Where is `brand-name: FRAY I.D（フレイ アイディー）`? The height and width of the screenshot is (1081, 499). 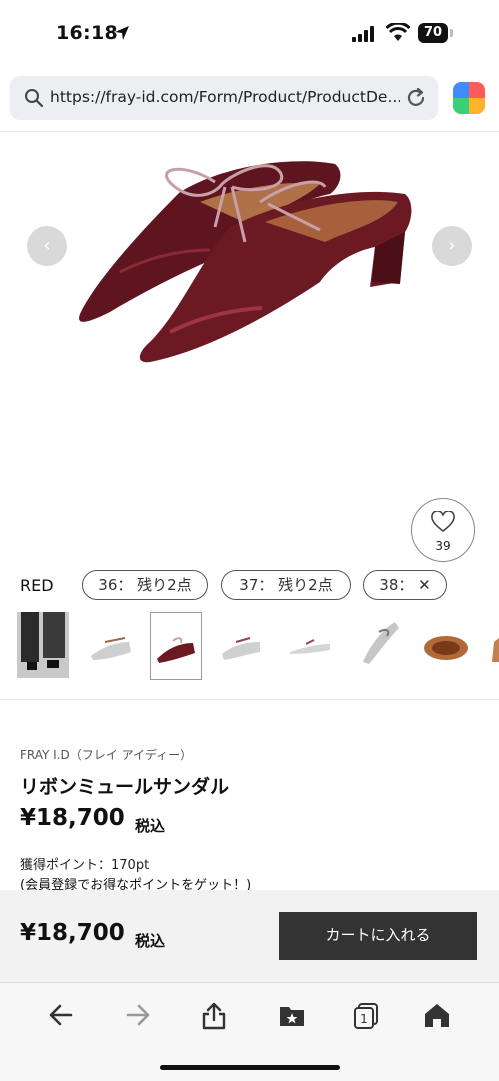 brand-name: FRAY I.D（フレイ アイディー） is located at coordinates (106, 754).